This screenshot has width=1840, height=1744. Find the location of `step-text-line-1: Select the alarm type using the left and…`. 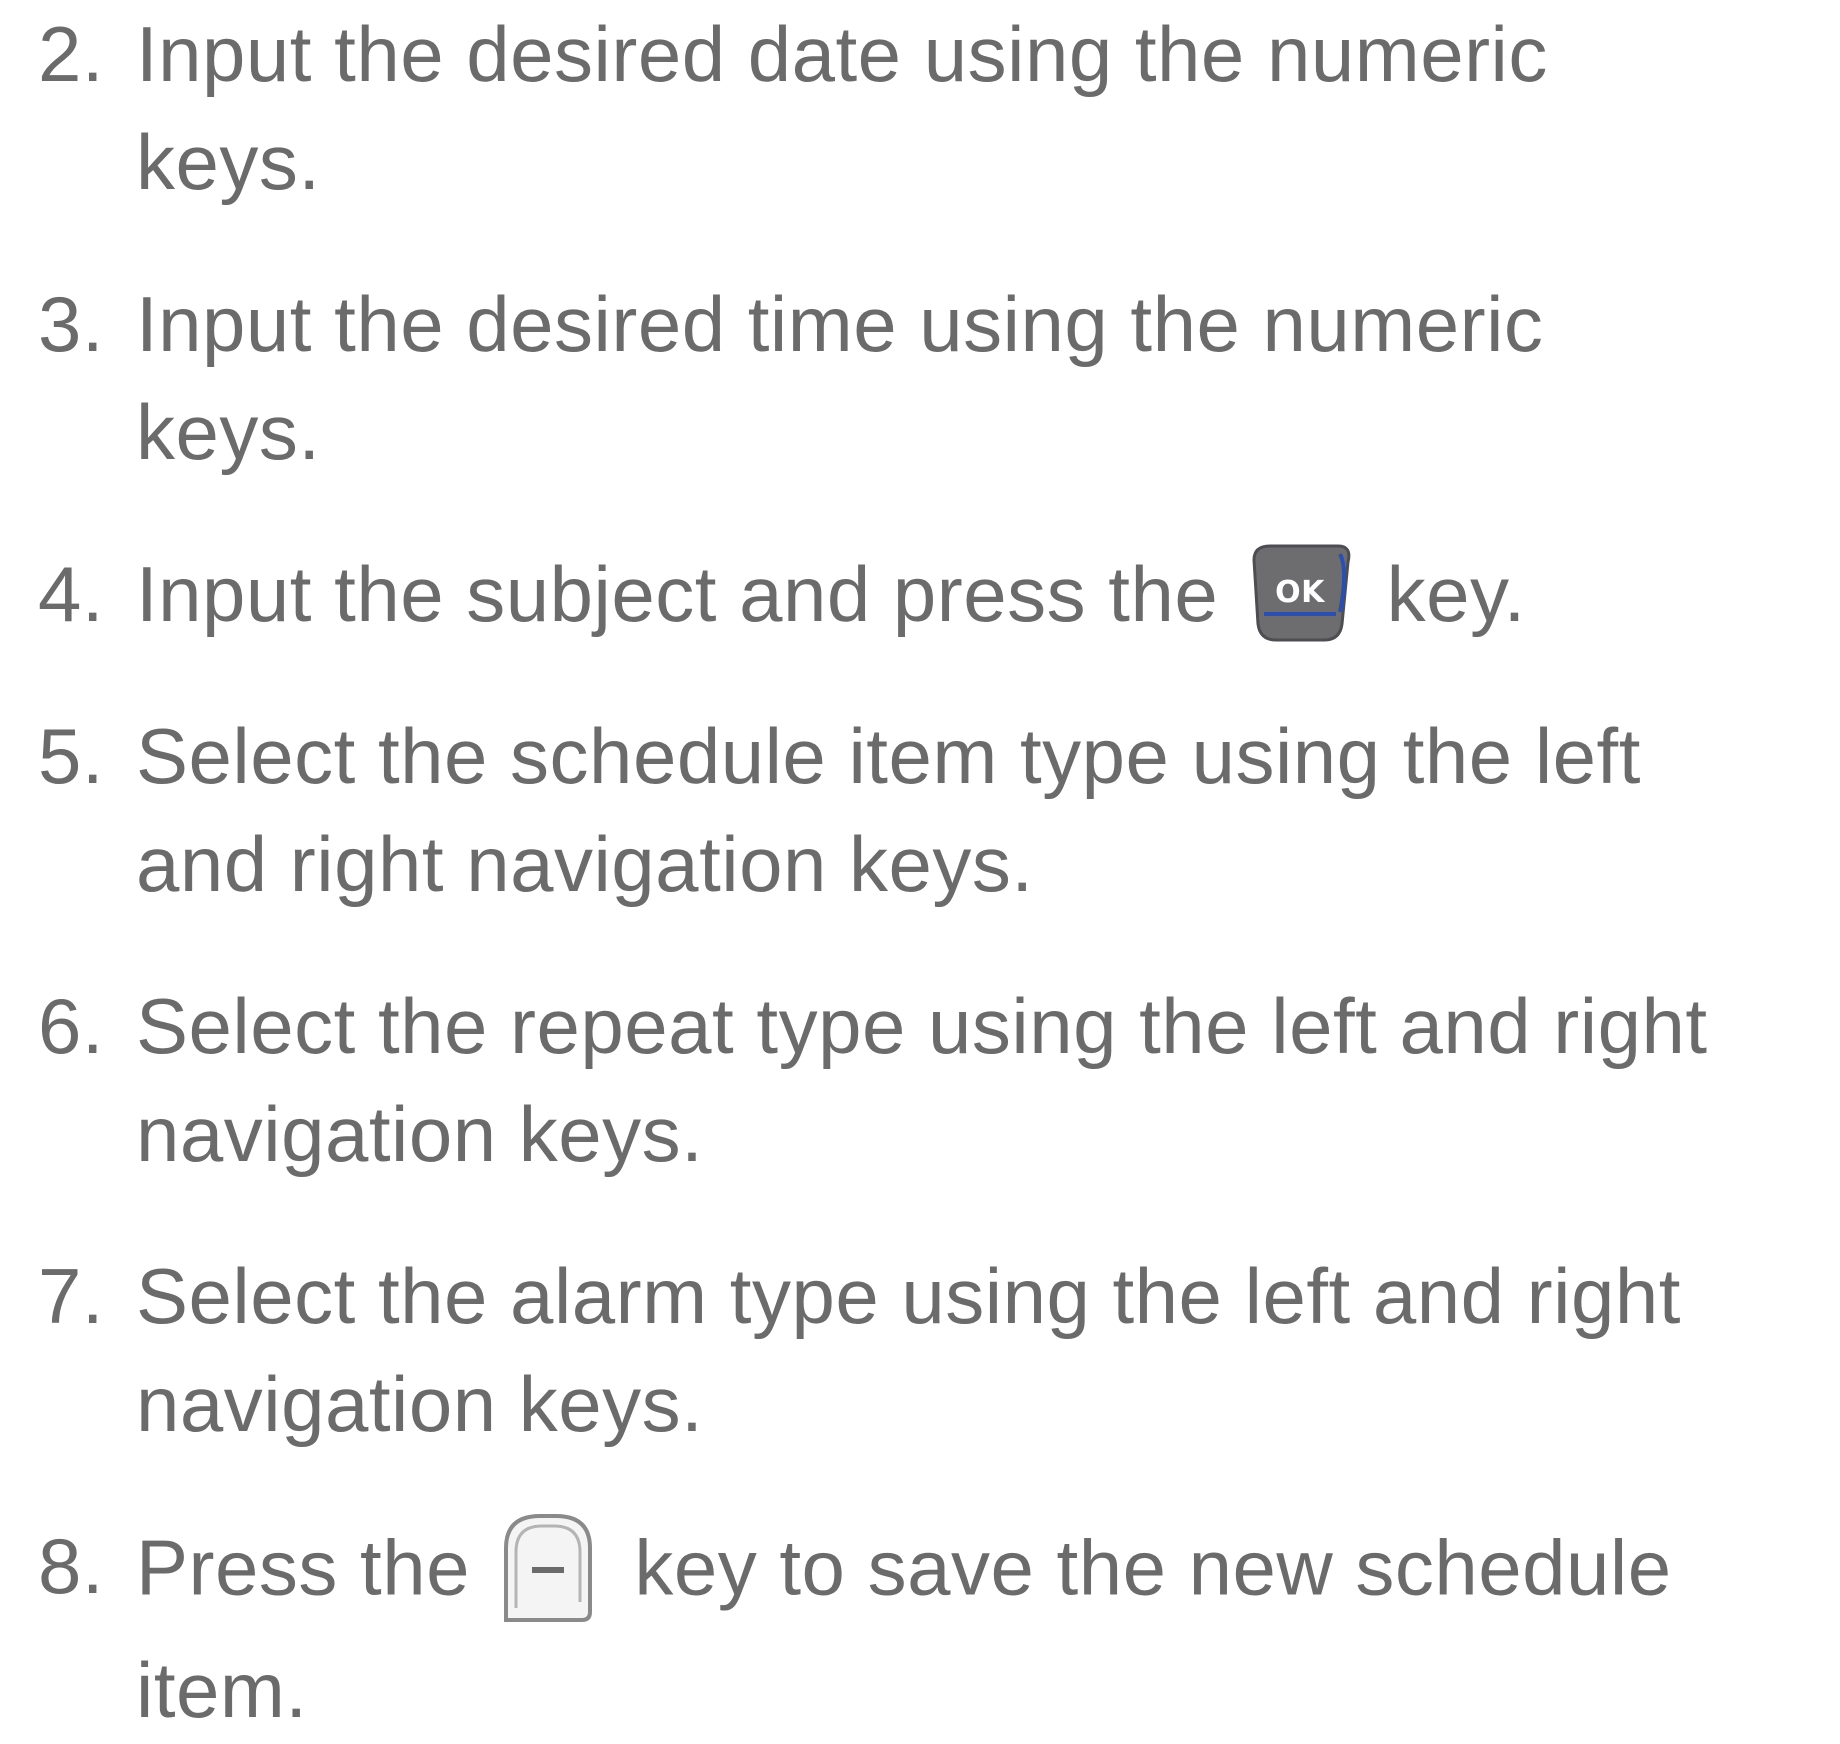

step-text-line-1: Select the alarm type using the left and… is located at coordinates (908, 1296).